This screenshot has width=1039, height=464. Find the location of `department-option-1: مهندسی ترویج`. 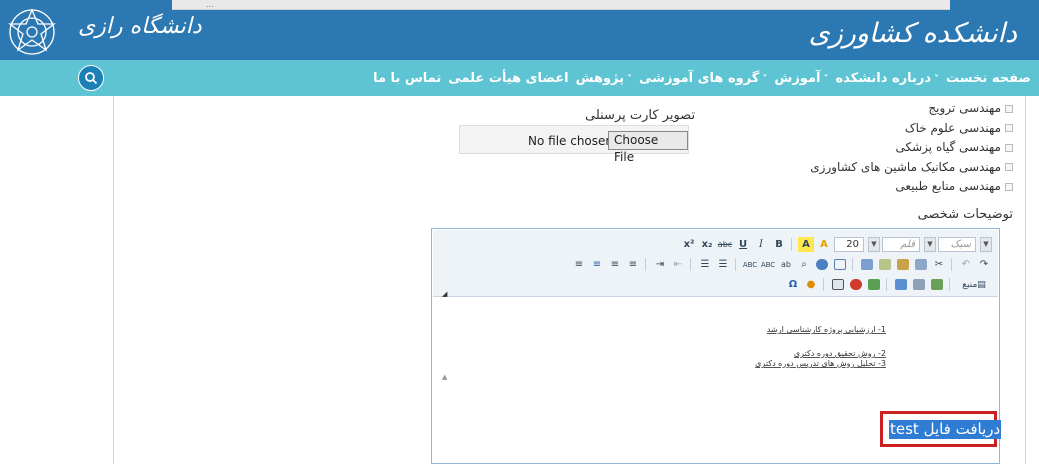

department-option-1: مهندسی ترویج is located at coordinates (911, 109).